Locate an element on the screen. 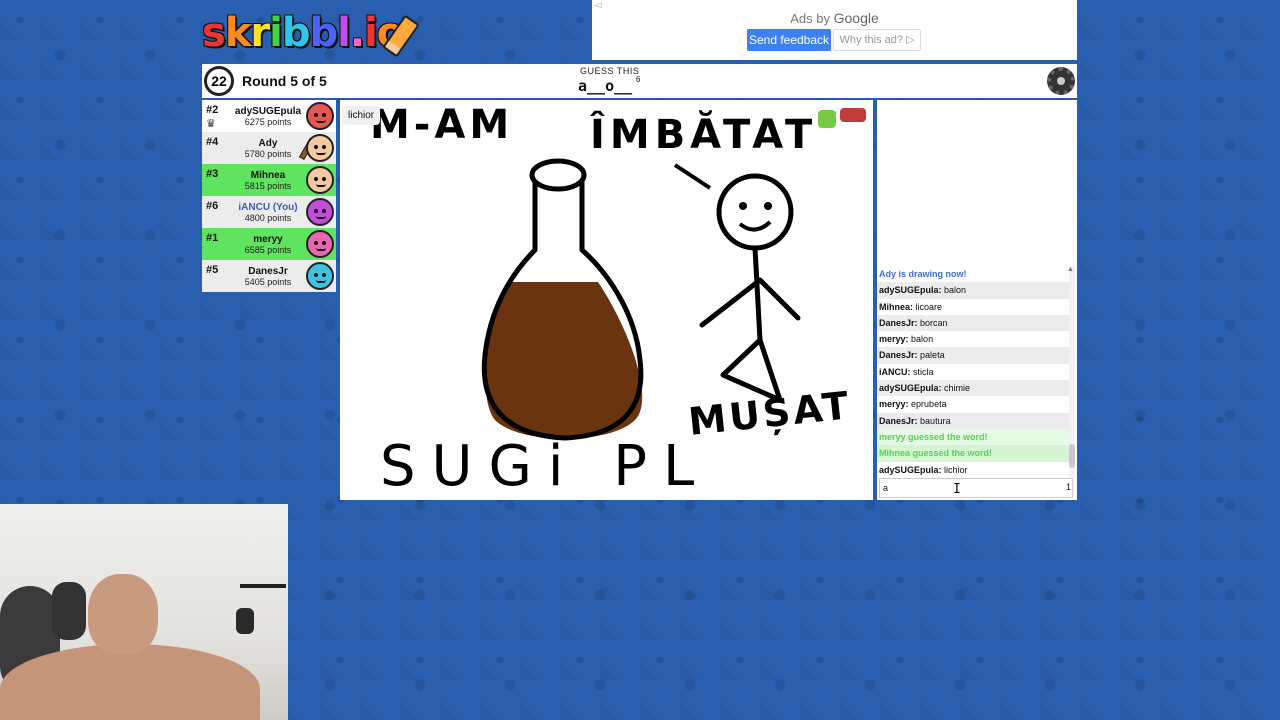  streamer-head is located at coordinates (123, 614).